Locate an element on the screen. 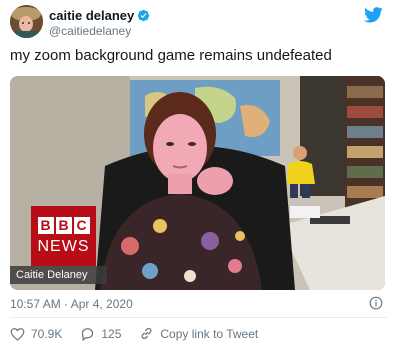 Image resolution: width=397 pixels, height=345 pixels. link-icon is located at coordinates (146, 333).